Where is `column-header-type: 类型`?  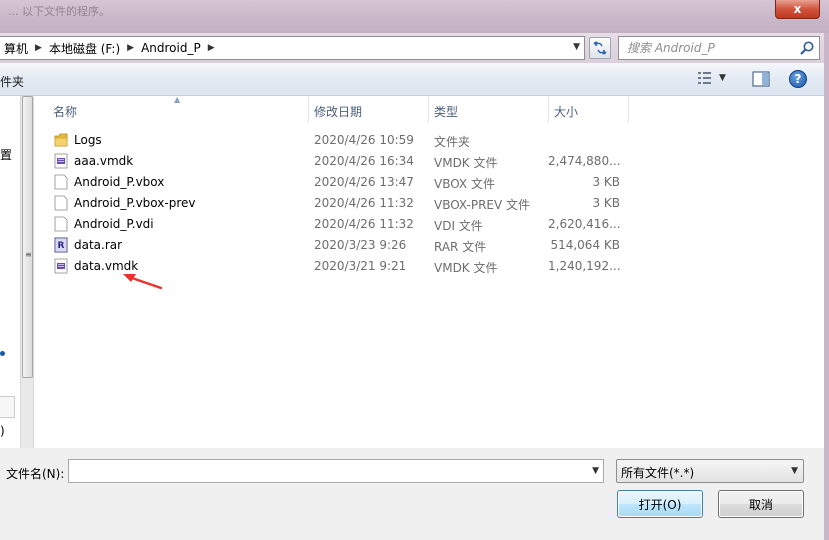 column-header-type: 类型 is located at coordinates (489, 109).